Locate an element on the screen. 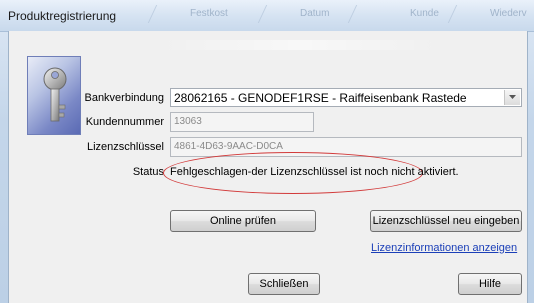  customer-number-value: 13063 is located at coordinates (188, 121).